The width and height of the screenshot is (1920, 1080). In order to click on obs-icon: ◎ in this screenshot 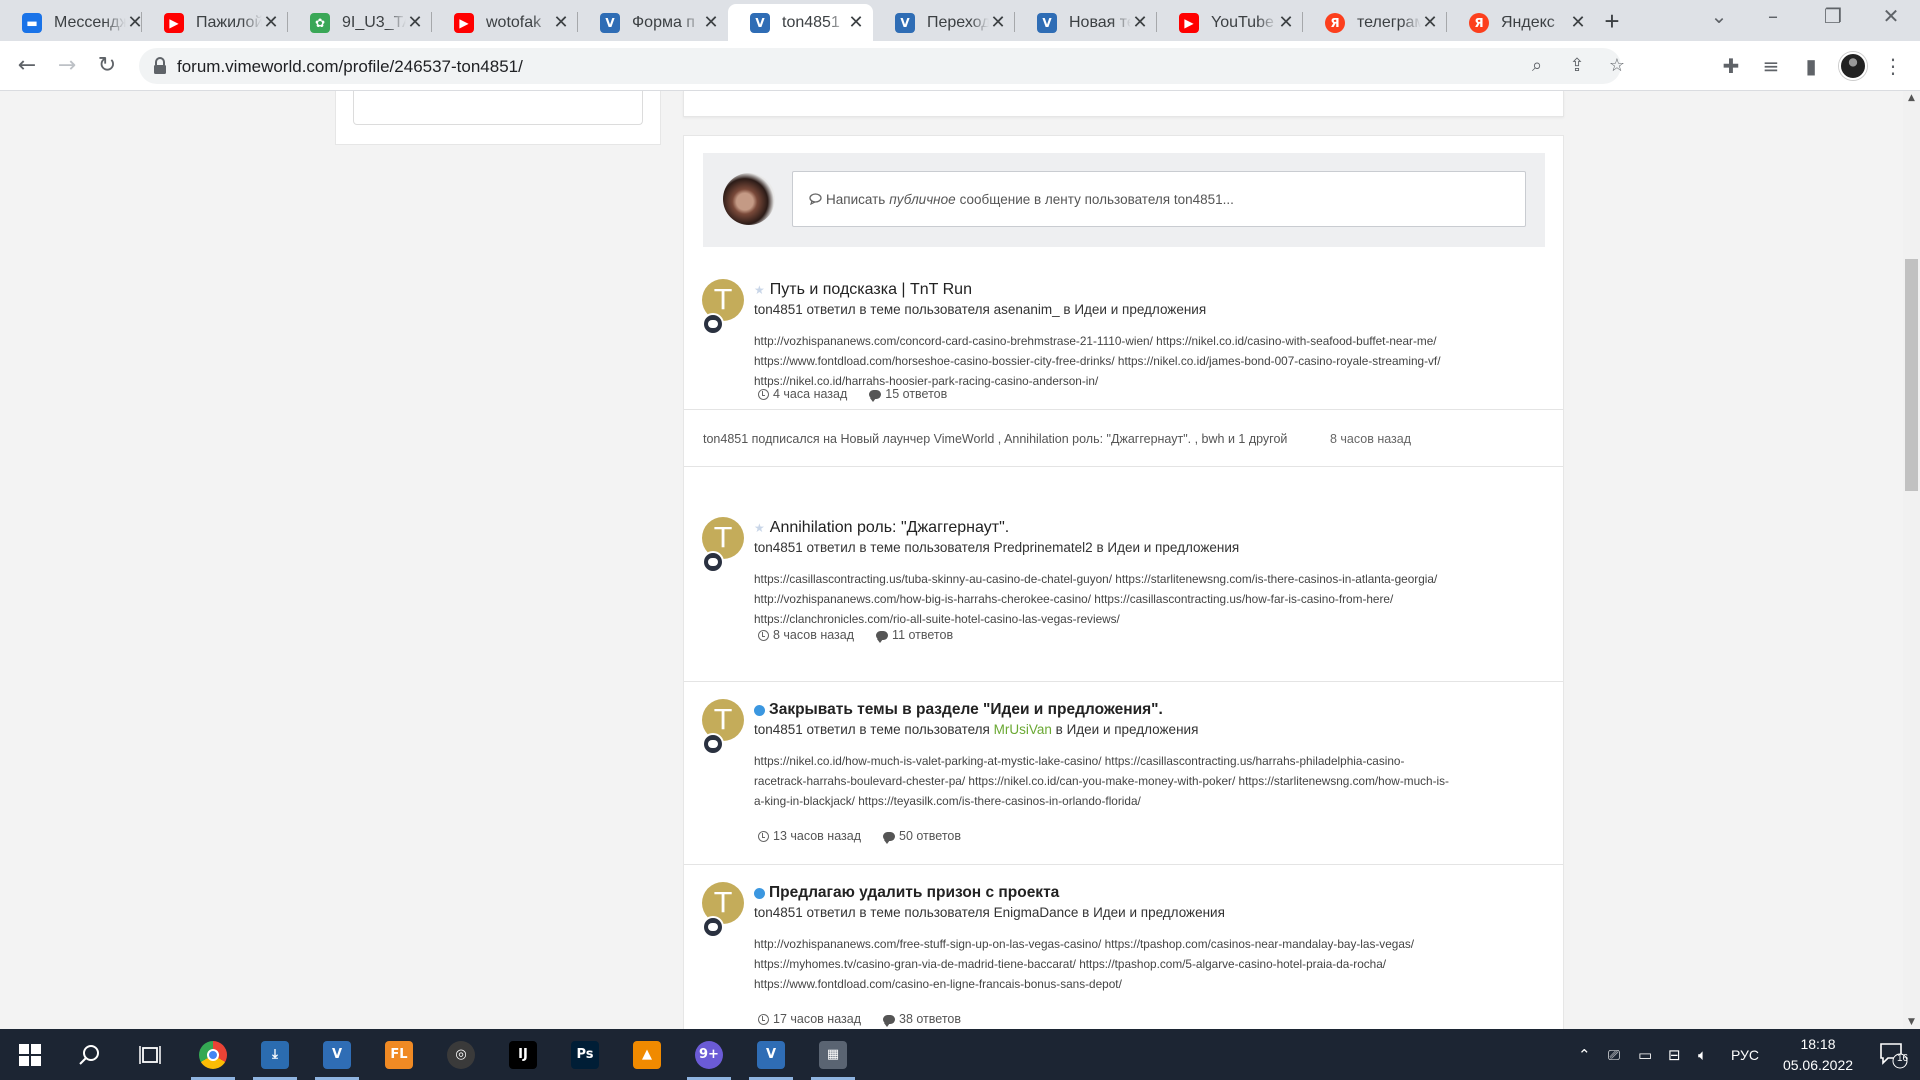, I will do `click(461, 1054)`.